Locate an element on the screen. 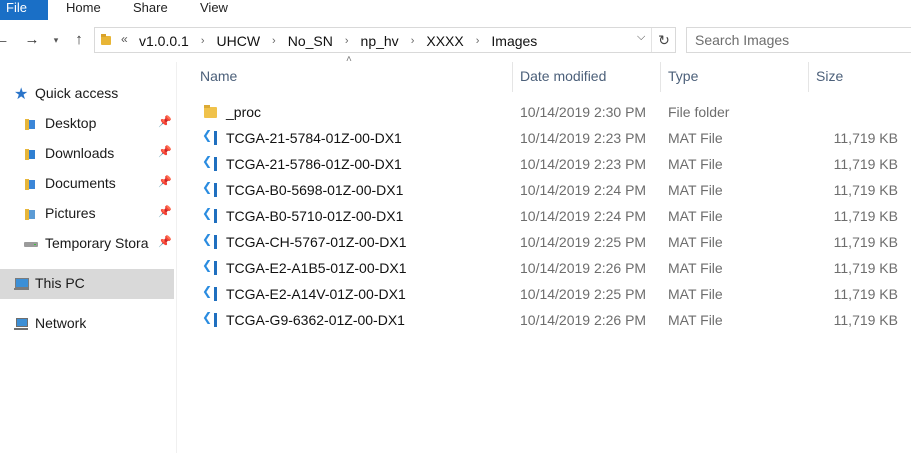 The width and height of the screenshot is (911, 453). file-name: TCGA-CH-5767-01Z-00-DX1 is located at coordinates (316, 242).